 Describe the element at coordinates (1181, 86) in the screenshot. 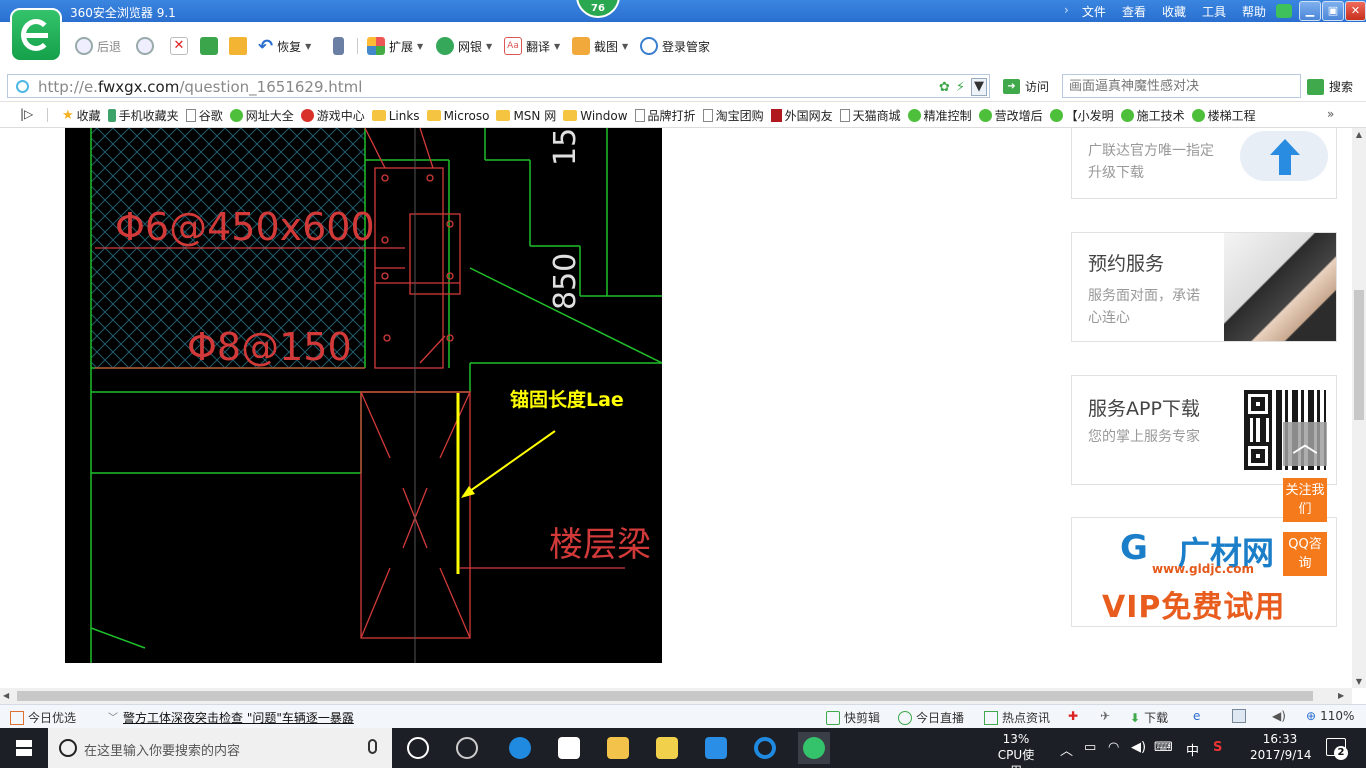

I see `search-input` at that location.